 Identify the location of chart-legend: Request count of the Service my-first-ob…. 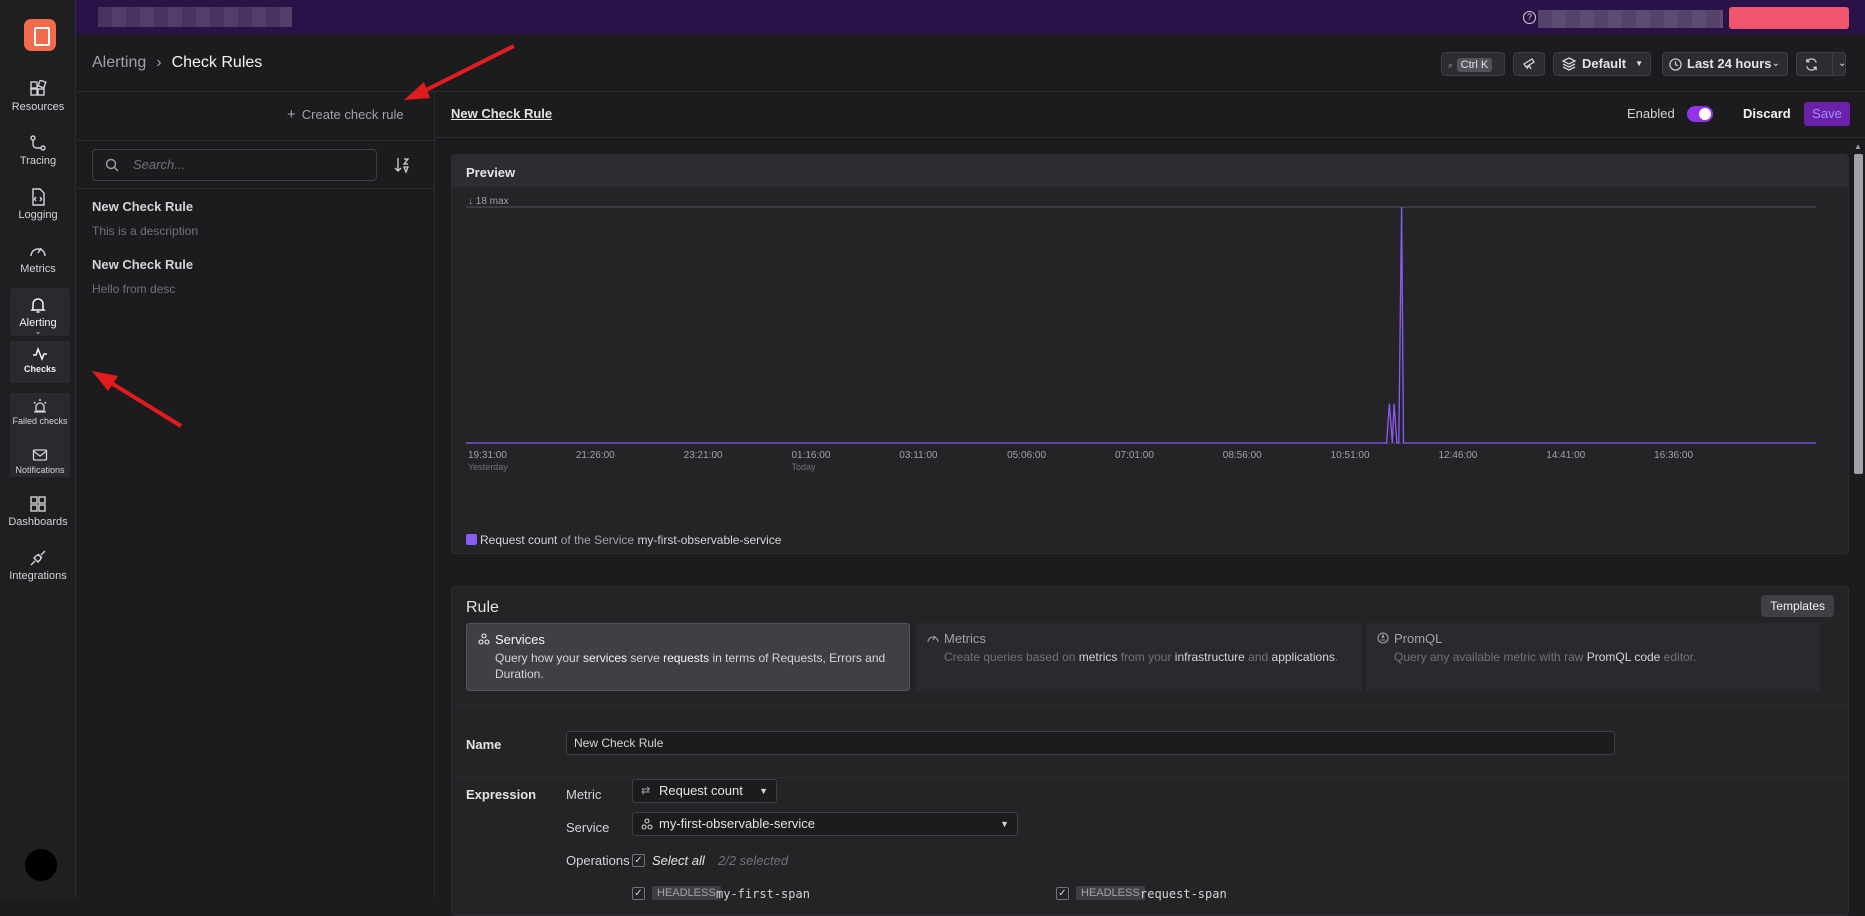
(623, 540).